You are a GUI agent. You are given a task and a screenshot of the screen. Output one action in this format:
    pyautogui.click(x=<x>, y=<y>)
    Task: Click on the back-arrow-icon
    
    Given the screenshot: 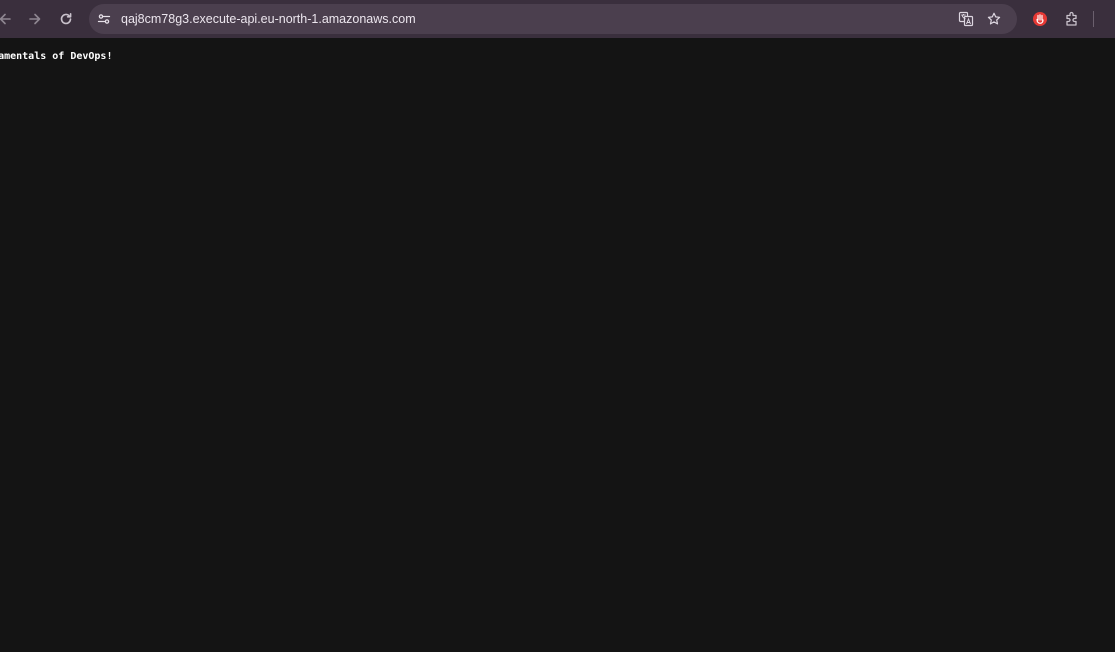 What is the action you would take?
    pyautogui.click(x=5, y=19)
    